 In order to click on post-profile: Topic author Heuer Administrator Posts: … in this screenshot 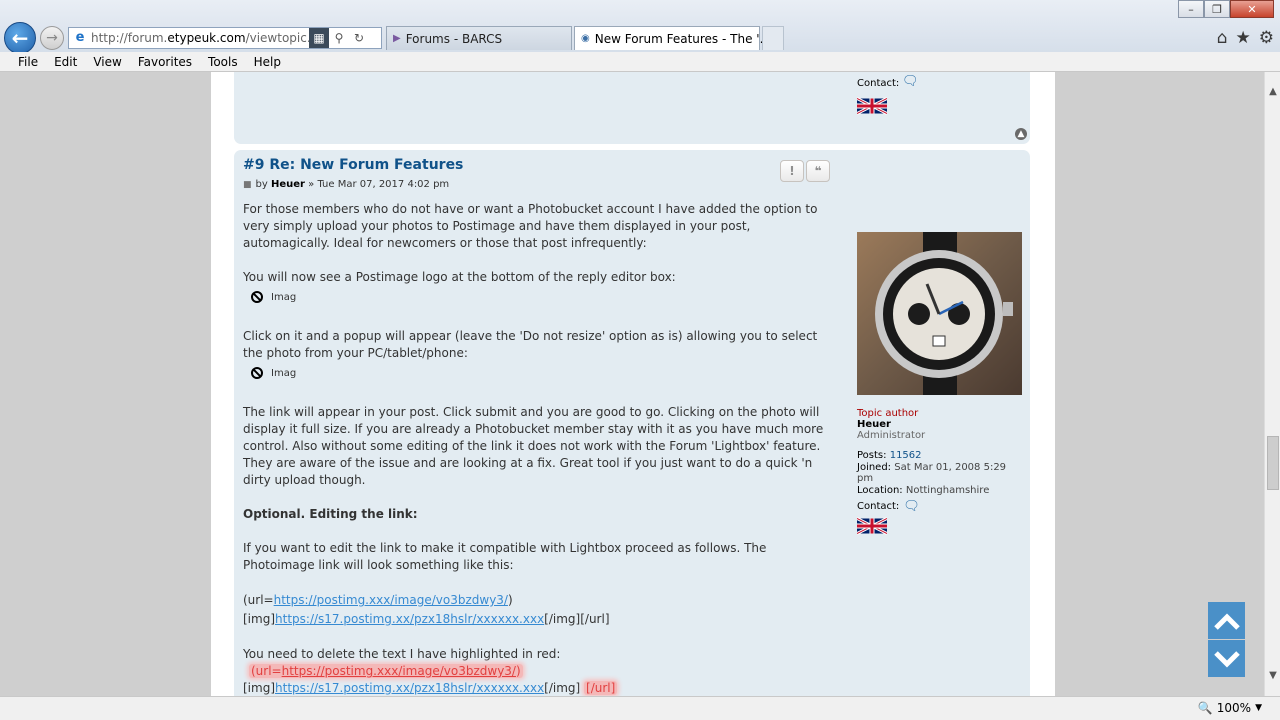, I will do `click(939, 385)`.